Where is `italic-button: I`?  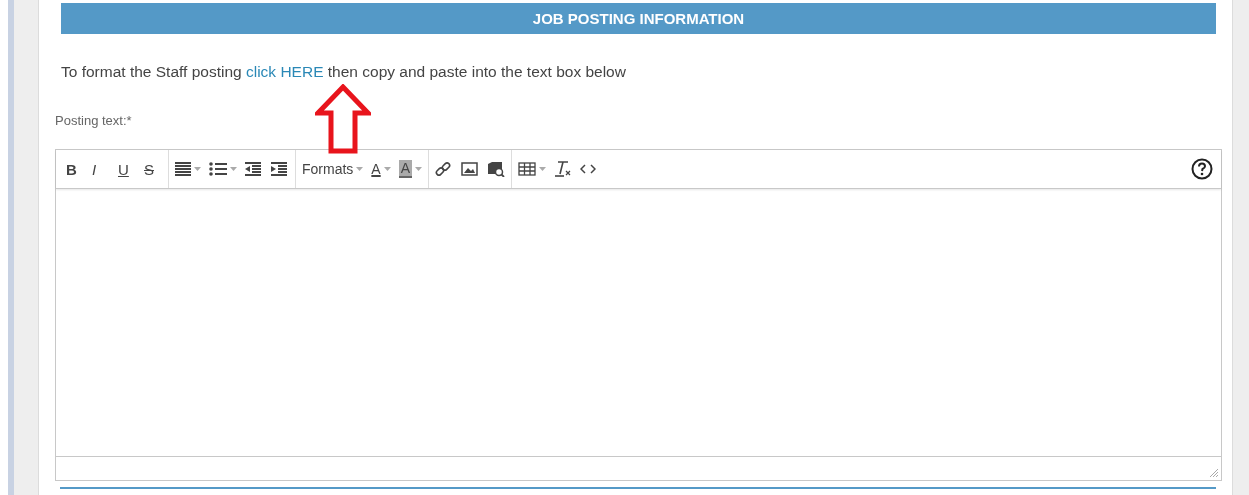
italic-button: I is located at coordinates (101, 169).